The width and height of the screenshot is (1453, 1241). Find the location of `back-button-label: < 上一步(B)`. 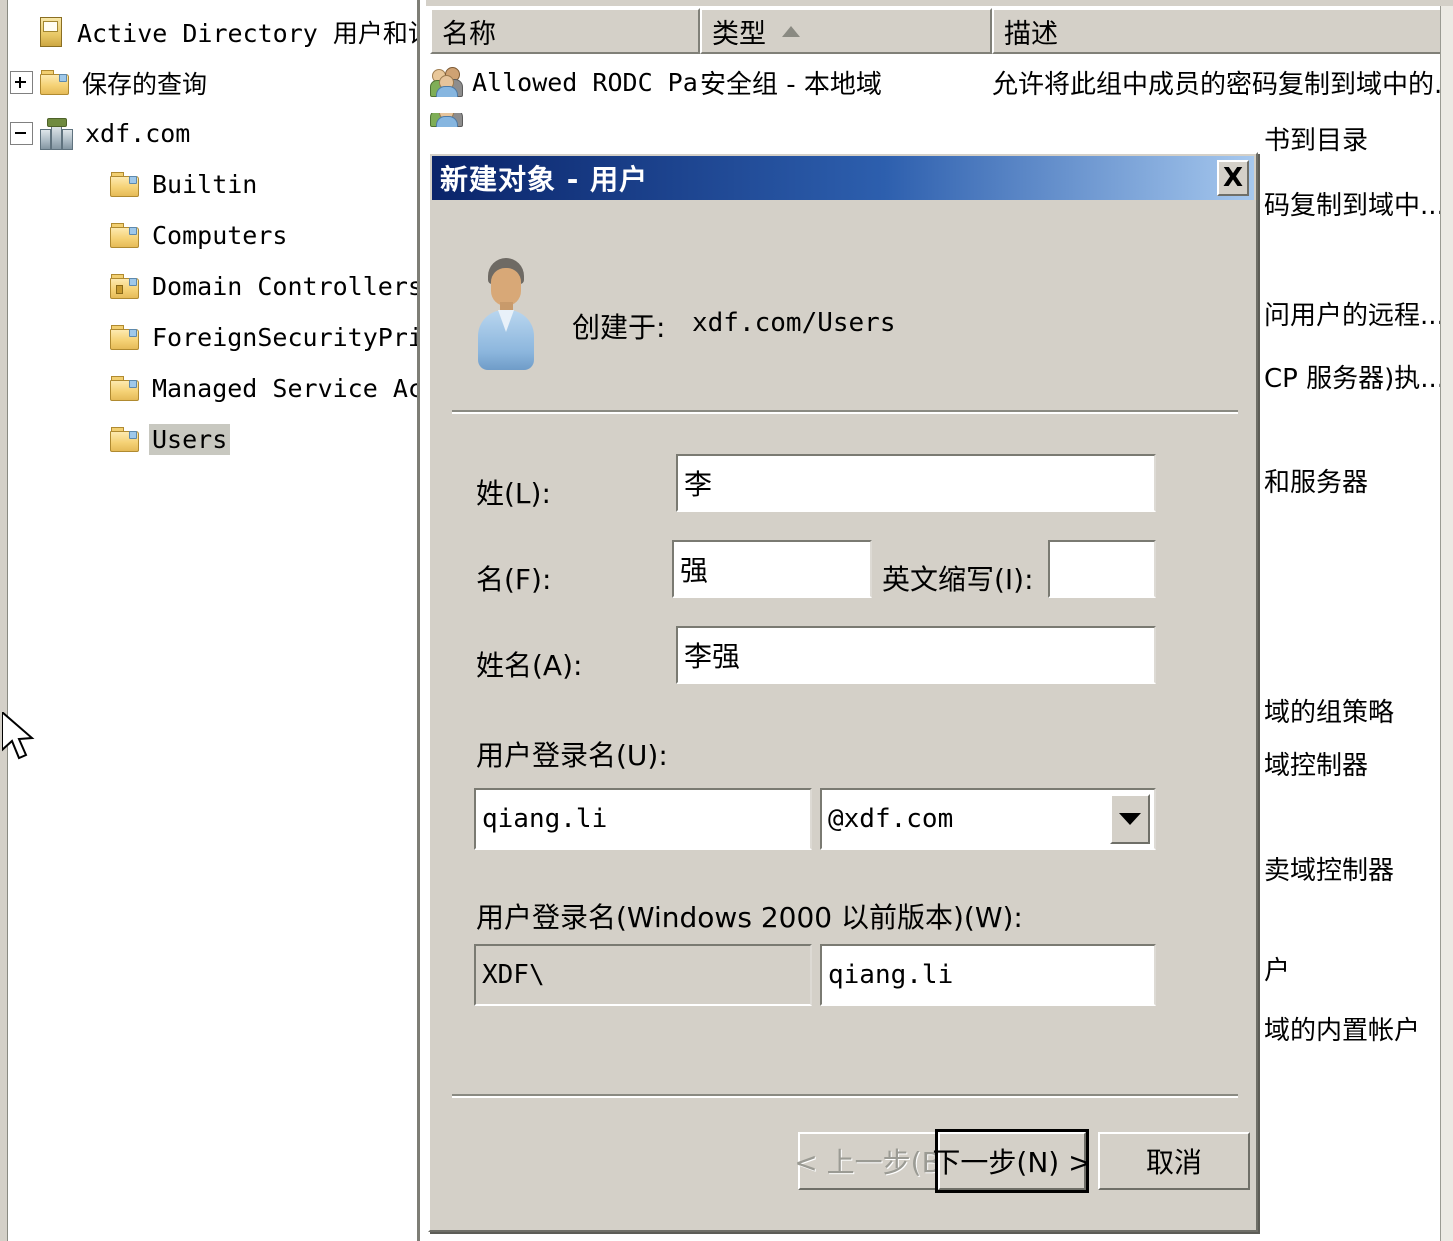

back-button-label: < 上一步(B) is located at coordinates (873, 1162).